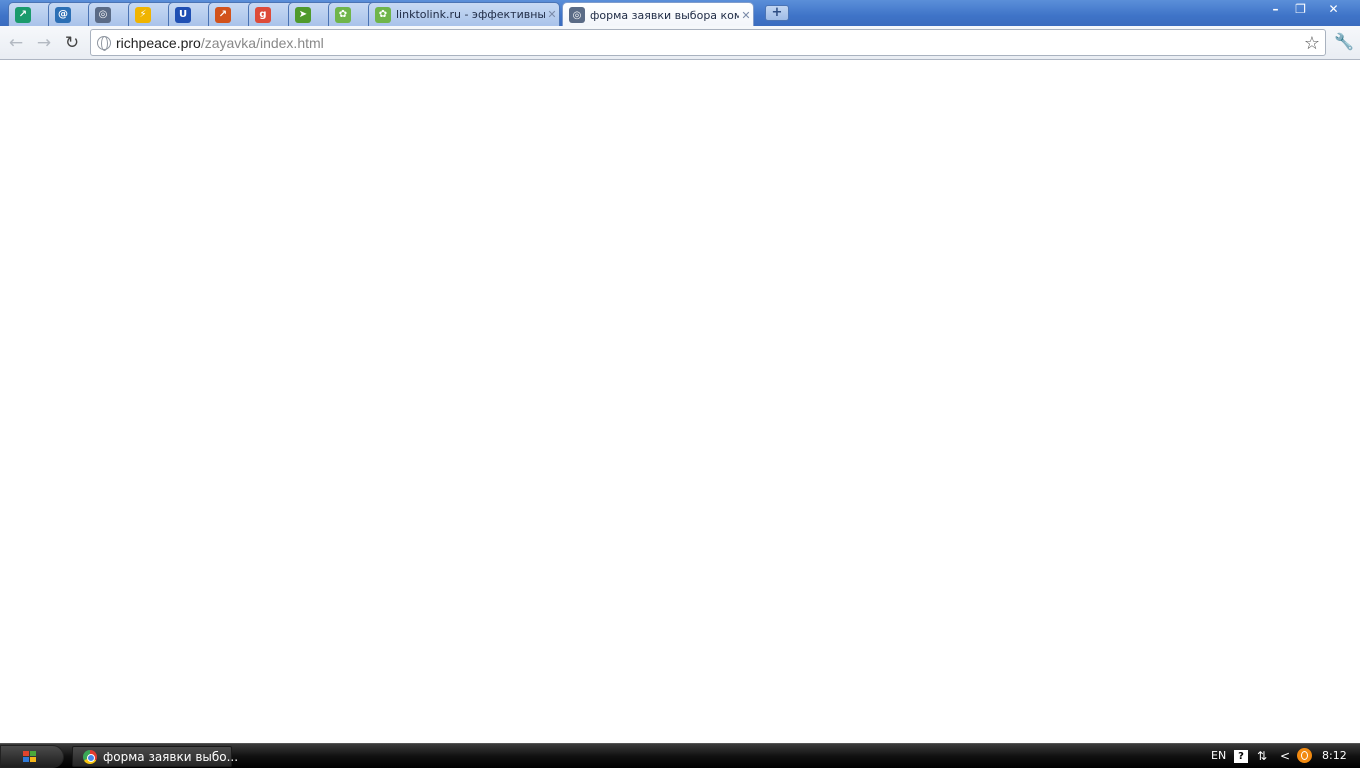  I want to click on start-button, so click(32, 756).